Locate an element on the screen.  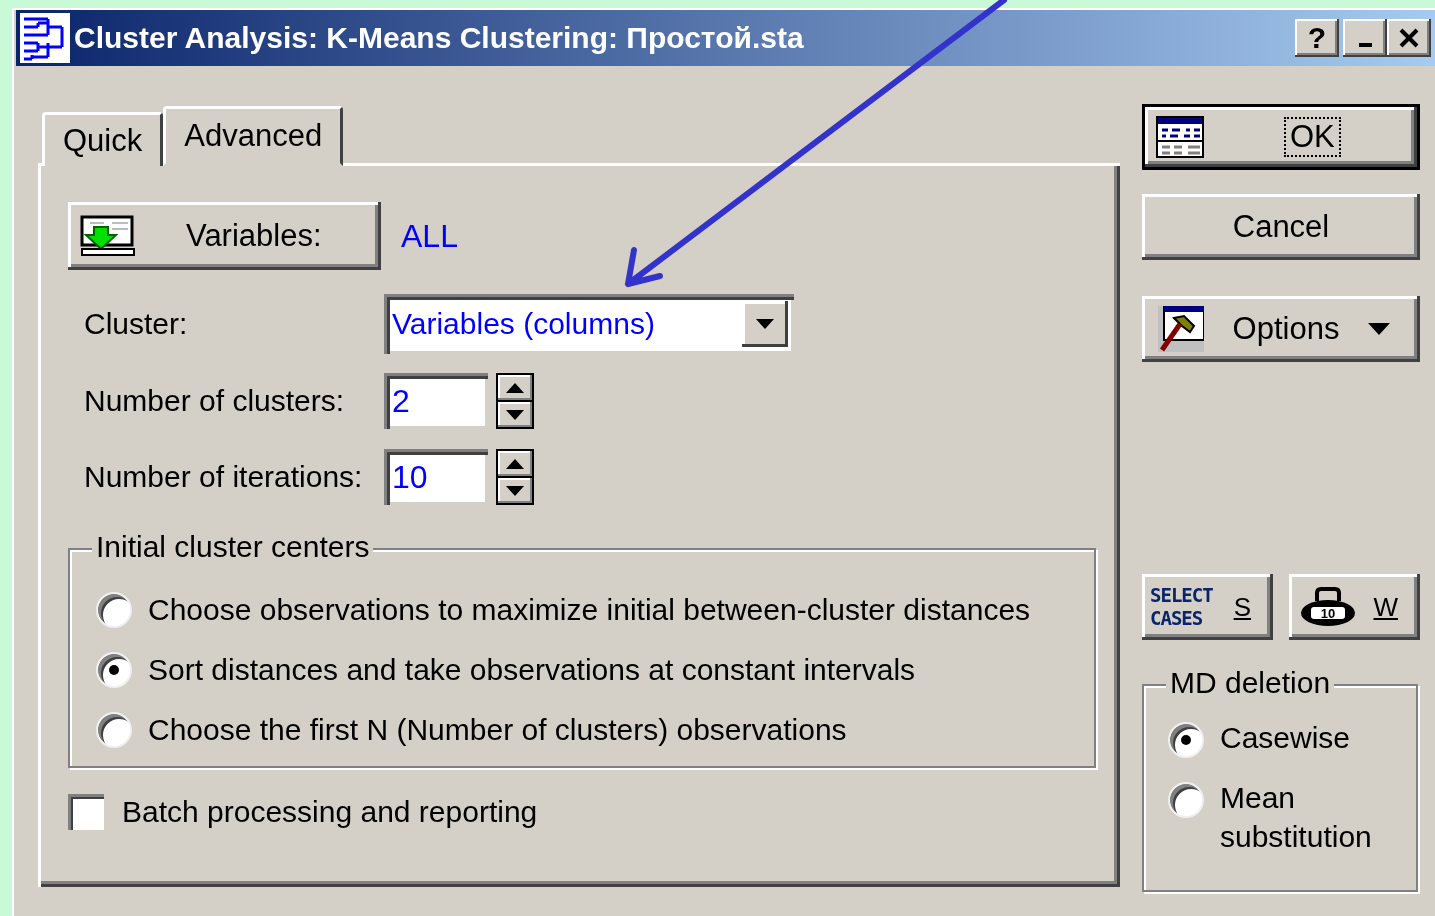
help-button: ? is located at coordinates (1317, 38).